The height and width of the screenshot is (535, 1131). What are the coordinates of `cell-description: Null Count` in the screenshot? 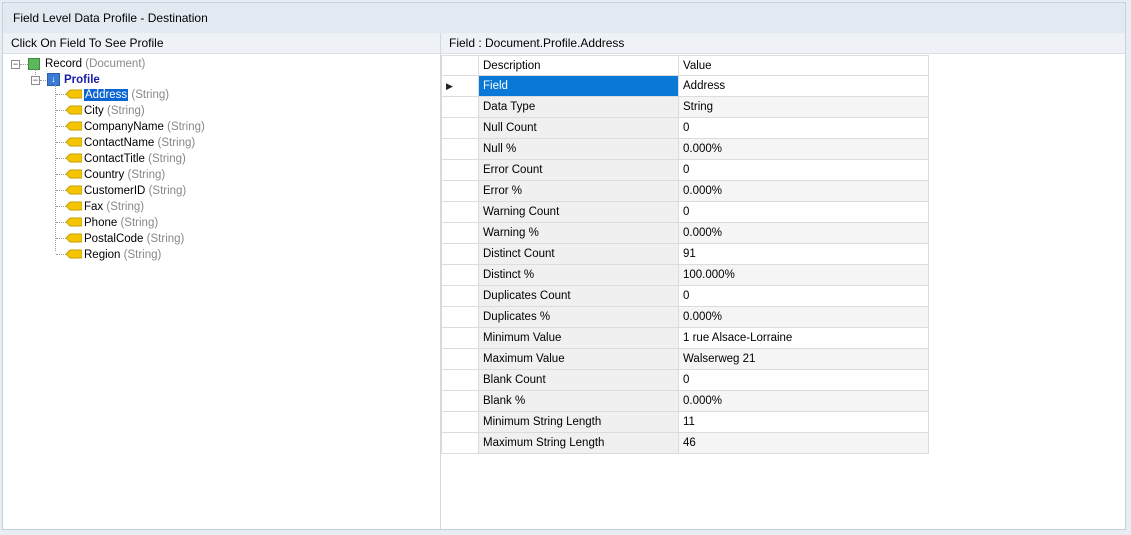 It's located at (578, 128).